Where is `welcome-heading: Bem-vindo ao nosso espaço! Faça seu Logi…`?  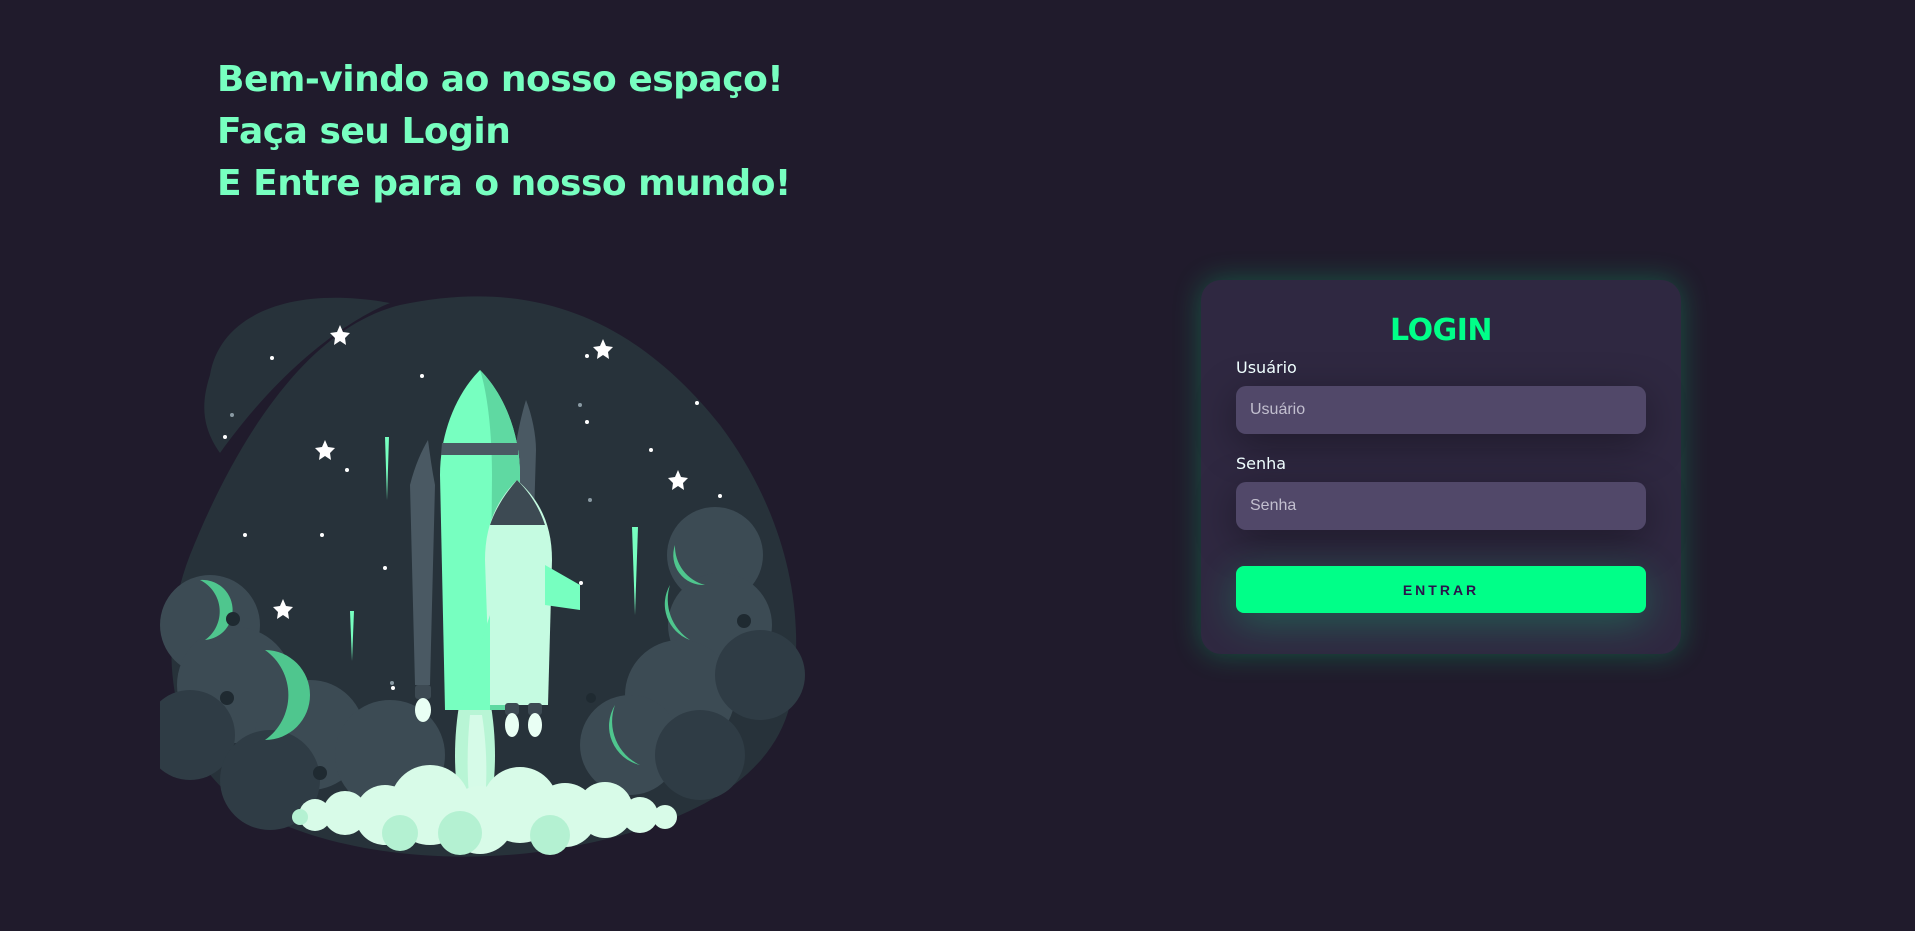 welcome-heading: Bem-vindo ao nosso espaço! Faça seu Logi… is located at coordinates (504, 132).